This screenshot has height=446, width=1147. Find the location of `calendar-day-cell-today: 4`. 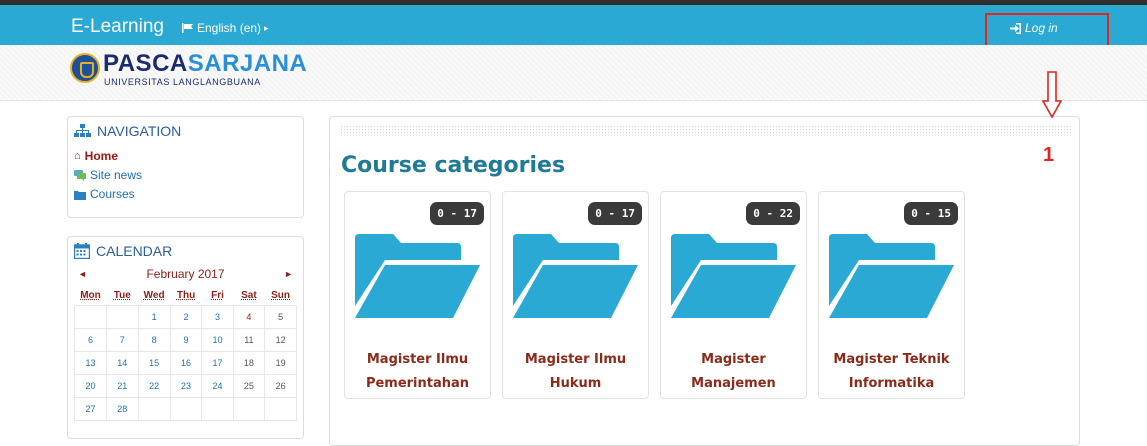

calendar-day-cell-today: 4 is located at coordinates (249, 317).